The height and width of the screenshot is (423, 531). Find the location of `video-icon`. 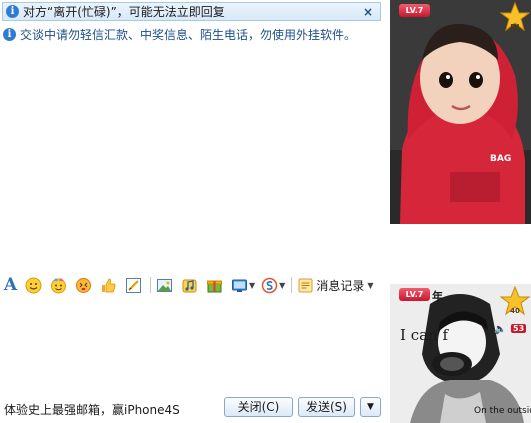

video-icon is located at coordinates (239, 285).